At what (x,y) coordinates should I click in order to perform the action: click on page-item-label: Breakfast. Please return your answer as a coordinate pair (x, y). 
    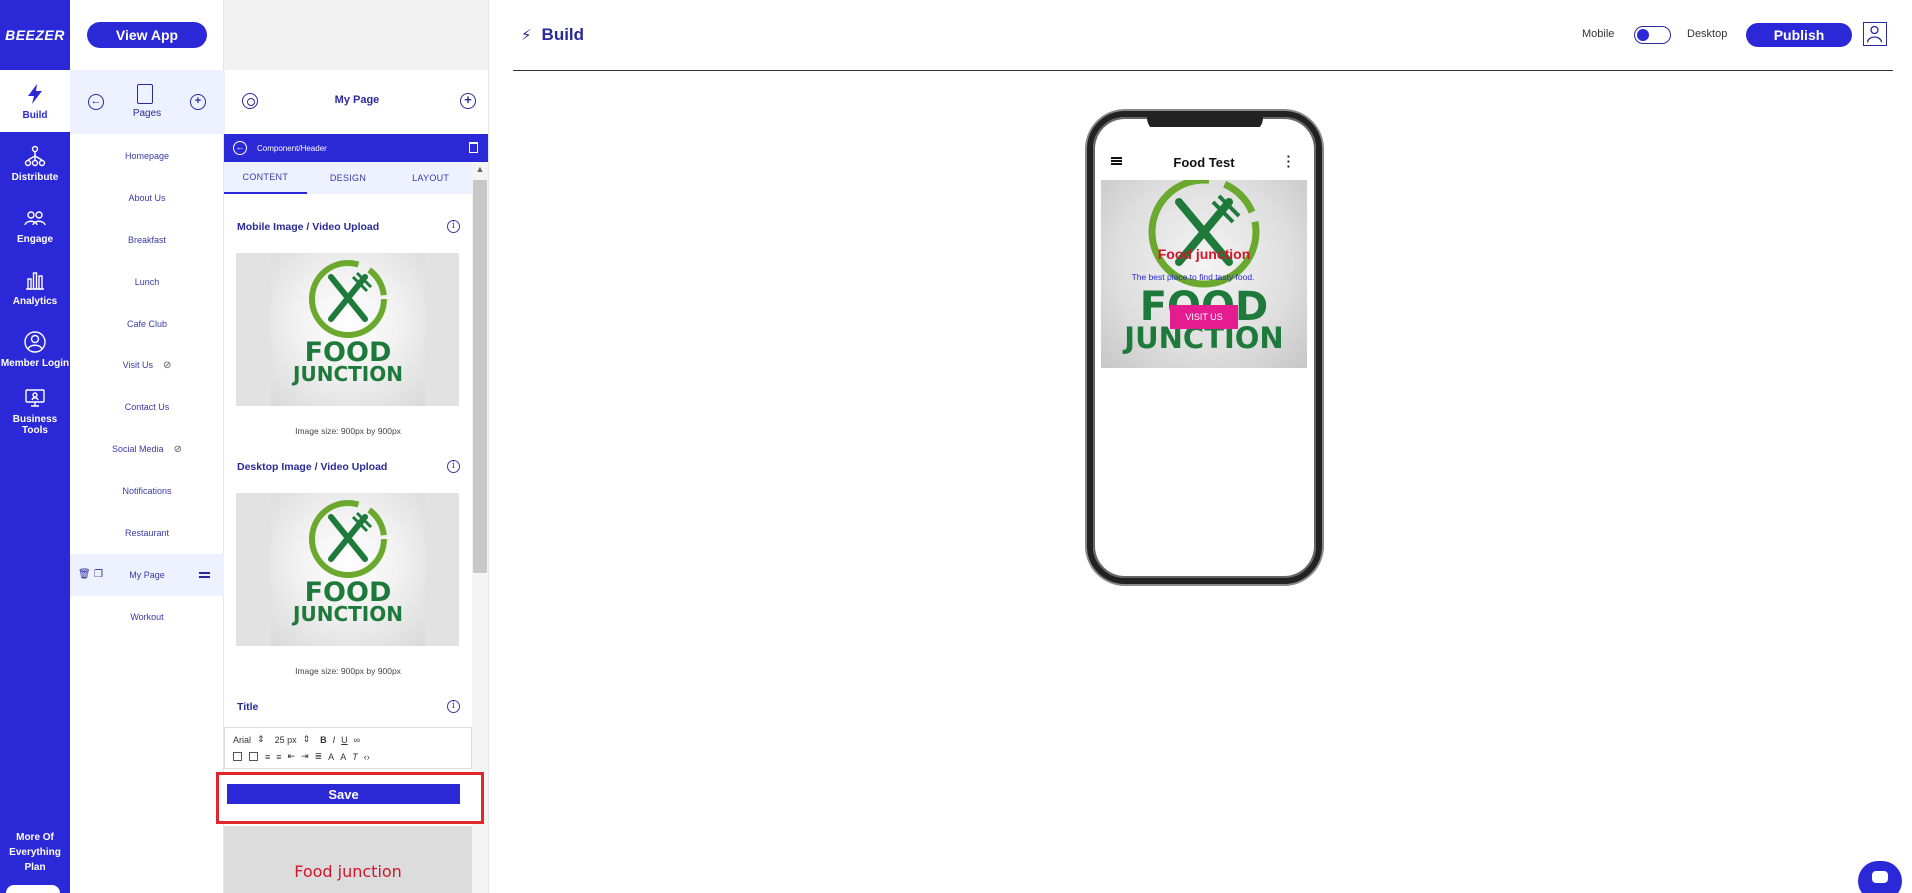
    Looking at the image, I should click on (147, 239).